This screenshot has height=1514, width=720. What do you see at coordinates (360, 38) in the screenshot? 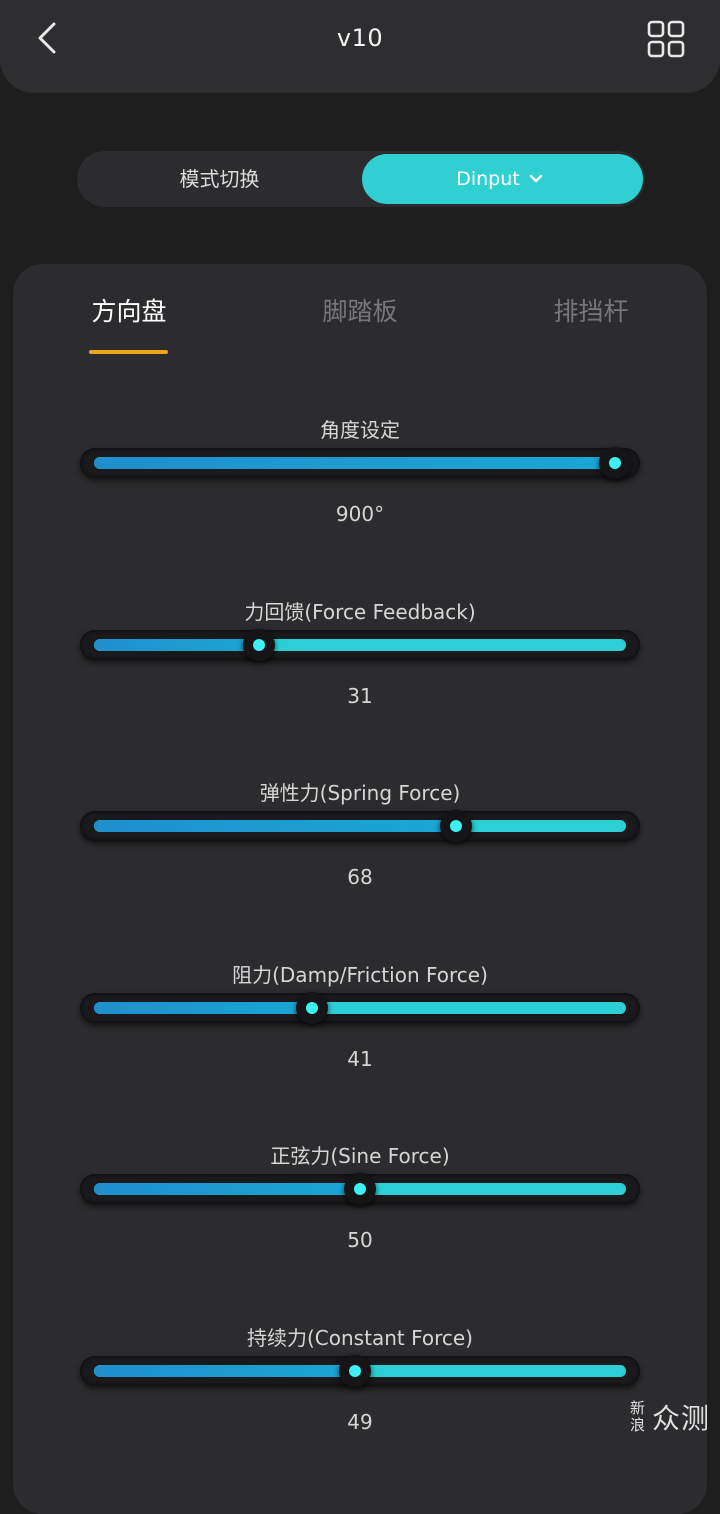
I see `page-title: v10` at bounding box center [360, 38].